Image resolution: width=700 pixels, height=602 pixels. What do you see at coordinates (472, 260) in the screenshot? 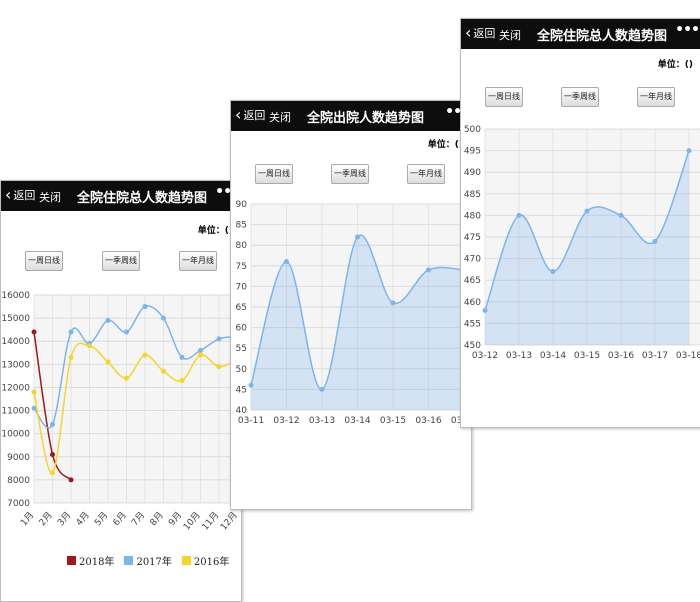
I see `y-tick-label: 470` at bounding box center [472, 260].